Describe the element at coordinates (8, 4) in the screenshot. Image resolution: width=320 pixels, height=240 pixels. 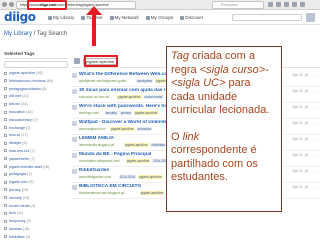
I see `browser-nav-icons` at that location.